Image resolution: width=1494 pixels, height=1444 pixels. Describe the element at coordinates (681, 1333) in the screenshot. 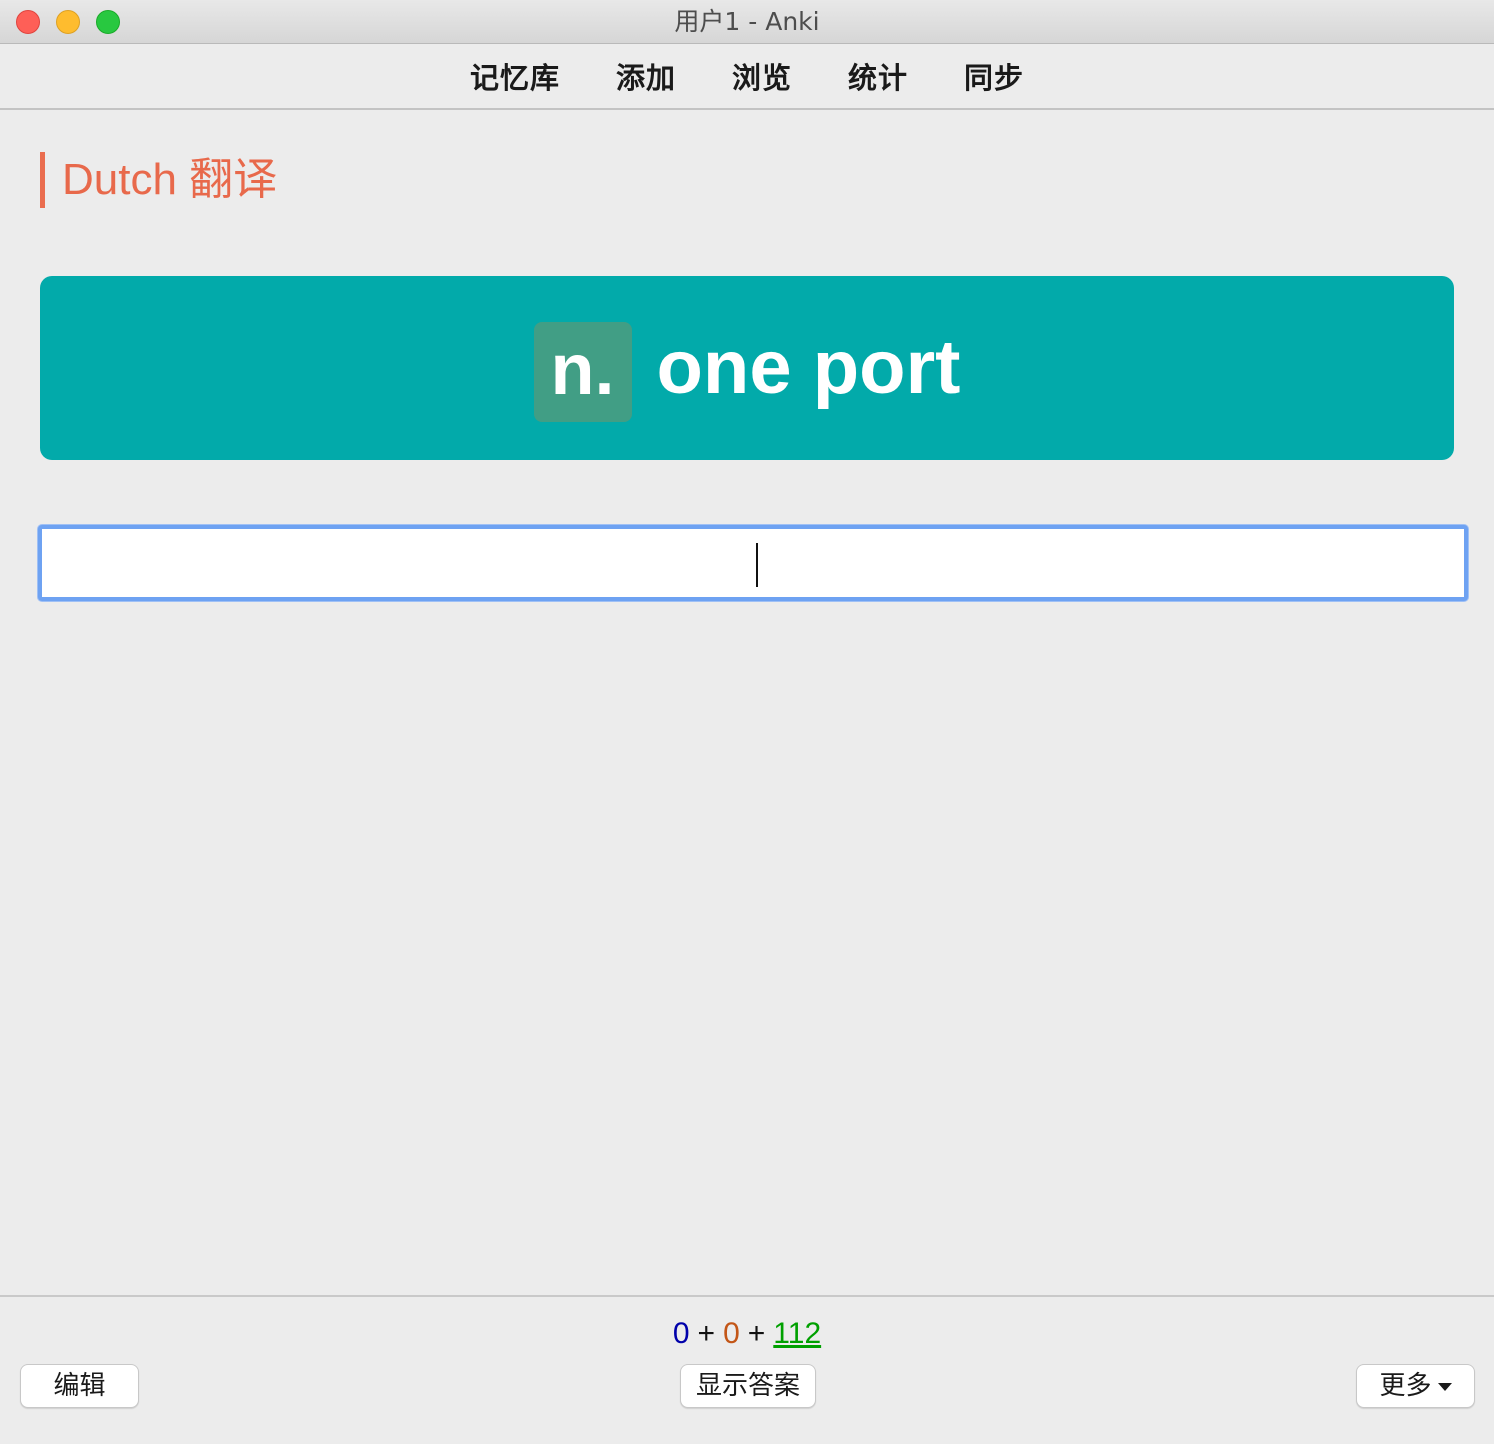

I see `new-count: 0` at that location.